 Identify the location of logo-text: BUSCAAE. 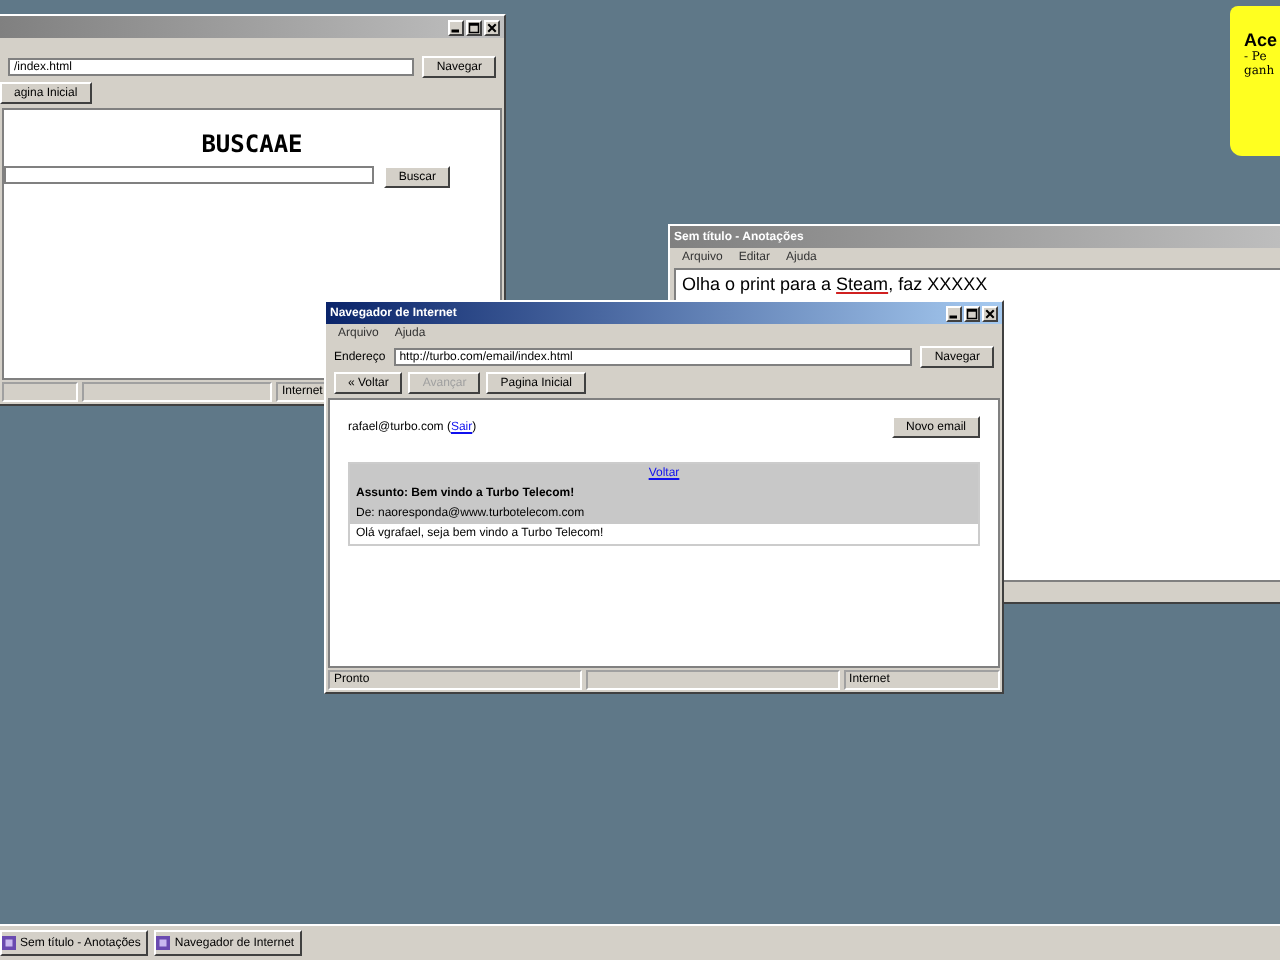
(252, 144).